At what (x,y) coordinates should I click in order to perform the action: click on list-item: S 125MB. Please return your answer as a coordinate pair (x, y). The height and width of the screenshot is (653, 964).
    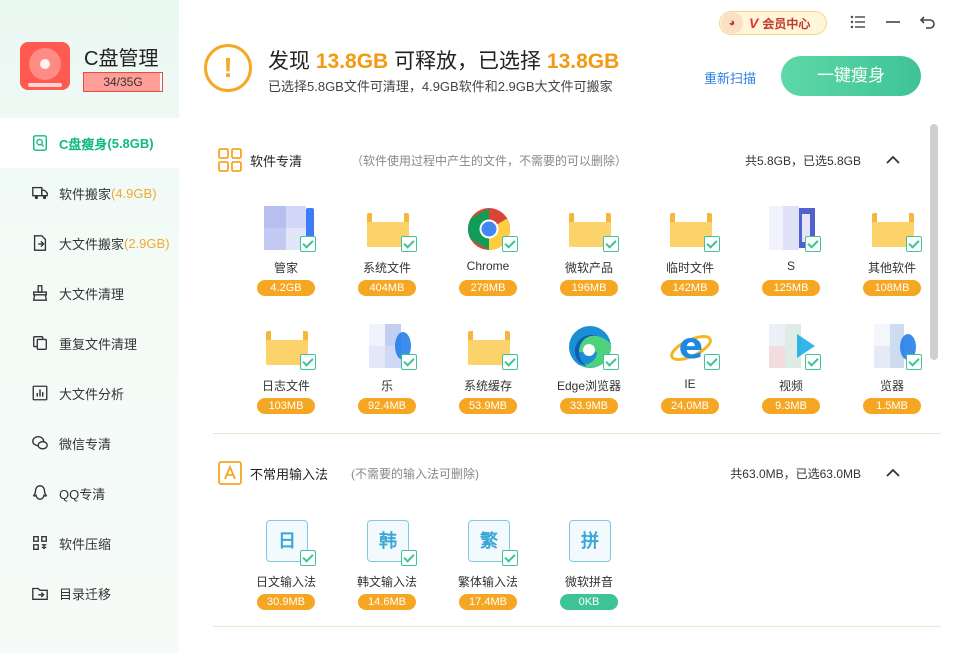
    Looking at the image, I should click on (791, 256).